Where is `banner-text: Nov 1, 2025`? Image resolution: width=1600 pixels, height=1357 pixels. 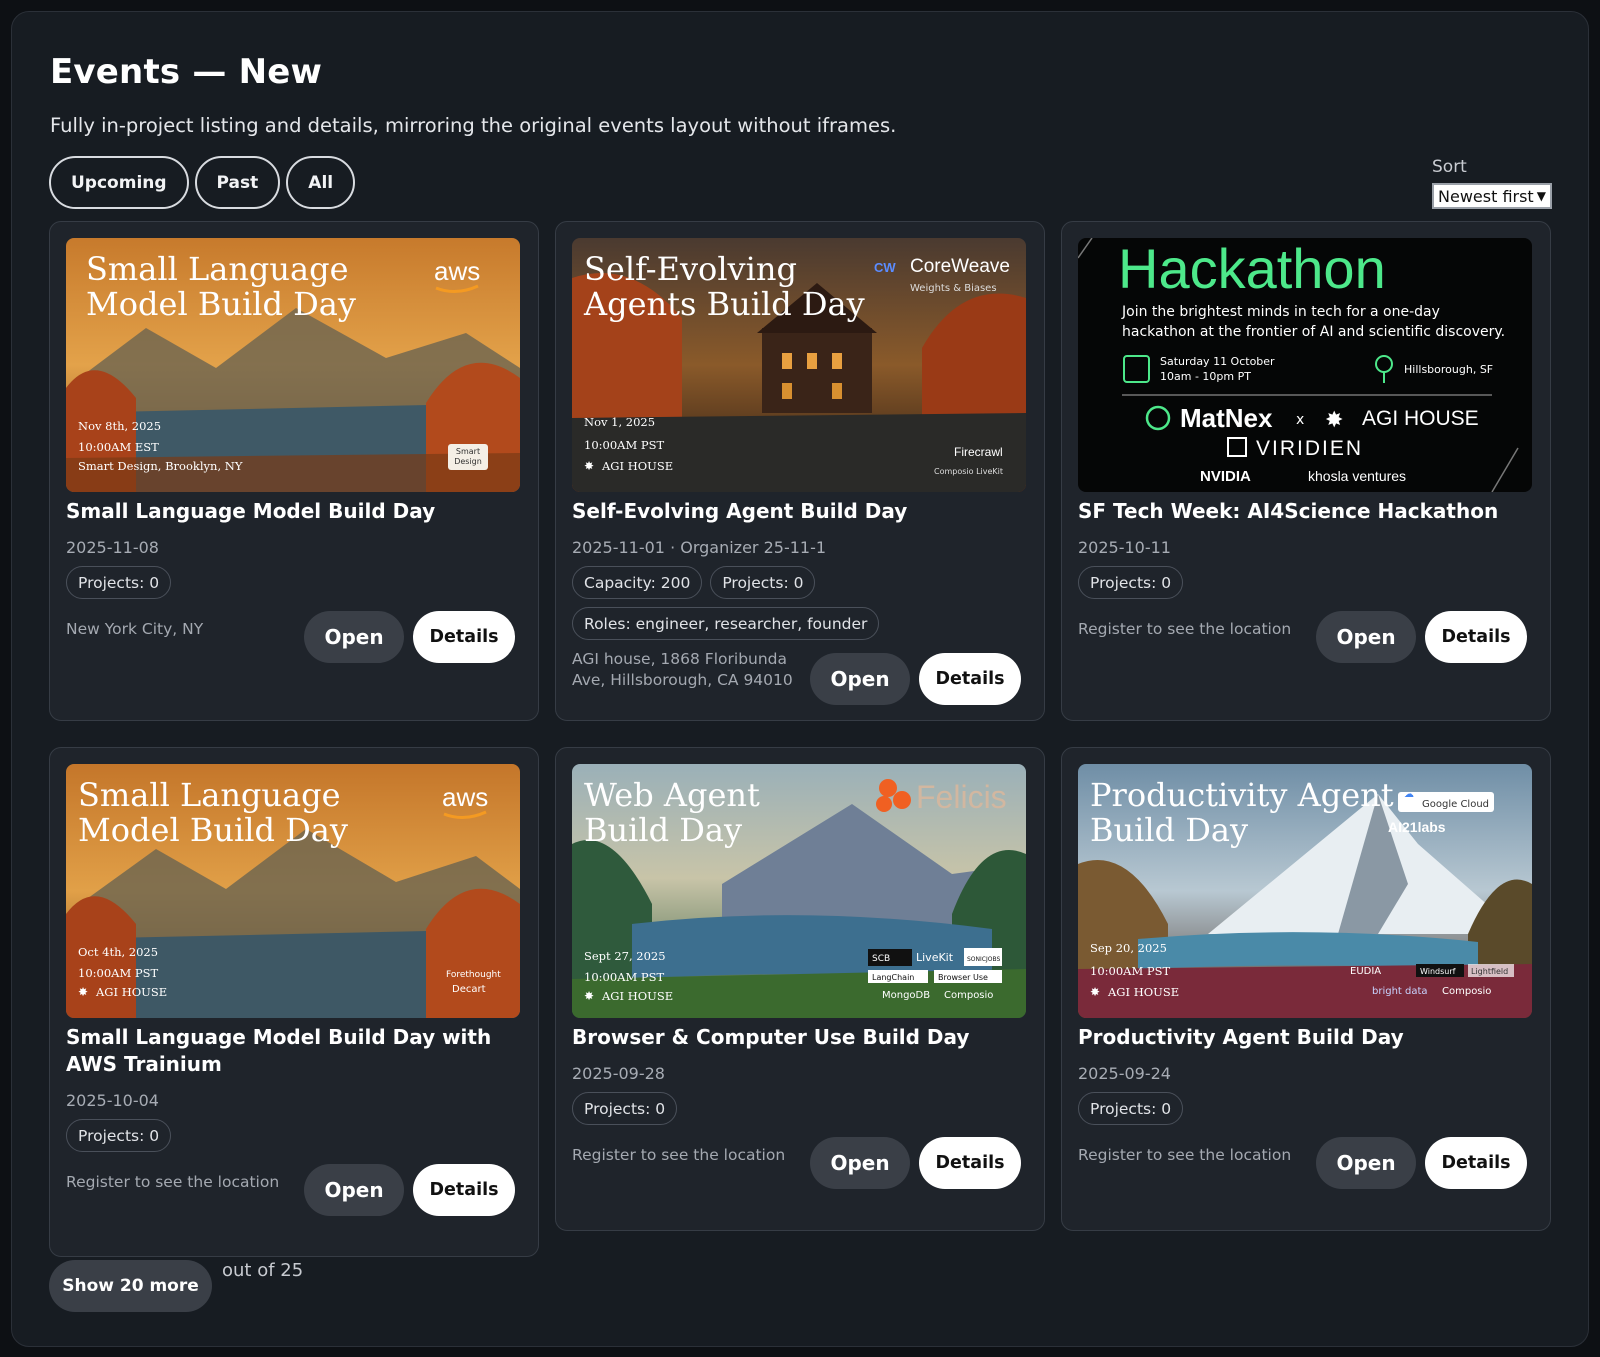
banner-text: Nov 1, 2025 is located at coordinates (619, 422).